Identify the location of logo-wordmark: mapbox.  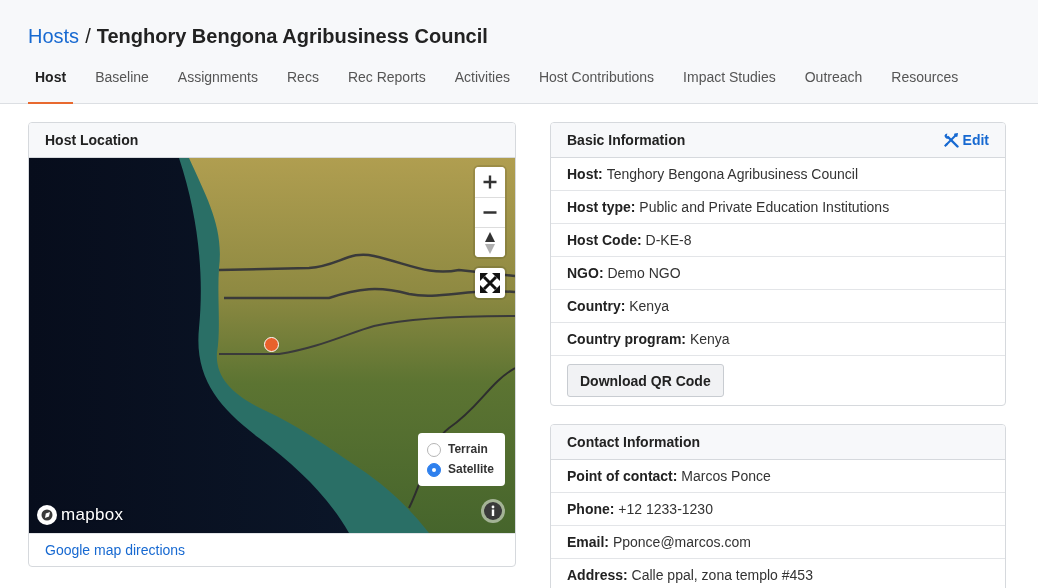
(92, 515).